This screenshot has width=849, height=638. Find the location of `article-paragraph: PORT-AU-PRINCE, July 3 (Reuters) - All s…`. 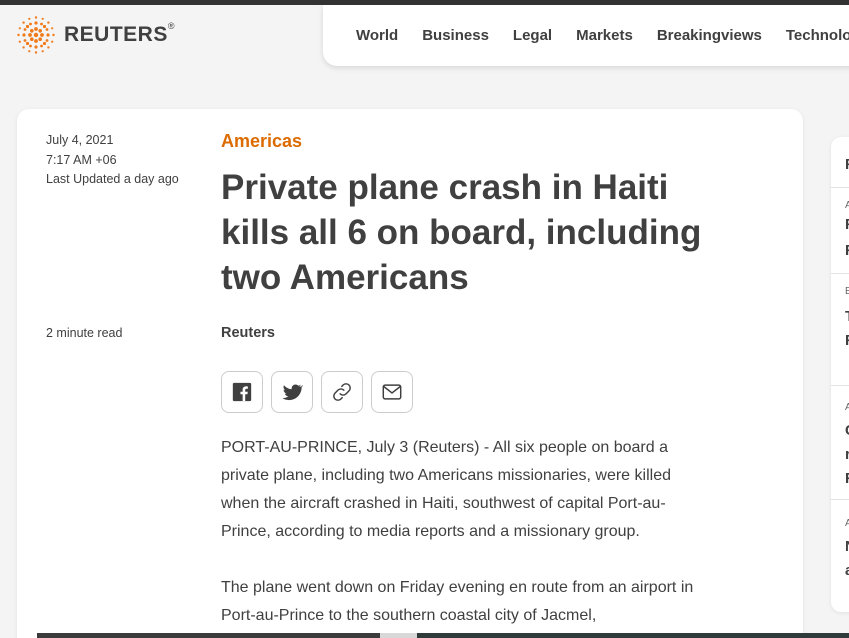

article-paragraph: PORT-AU-PRINCE, July 3 (Reuters) - All s… is located at coordinates (446, 489).